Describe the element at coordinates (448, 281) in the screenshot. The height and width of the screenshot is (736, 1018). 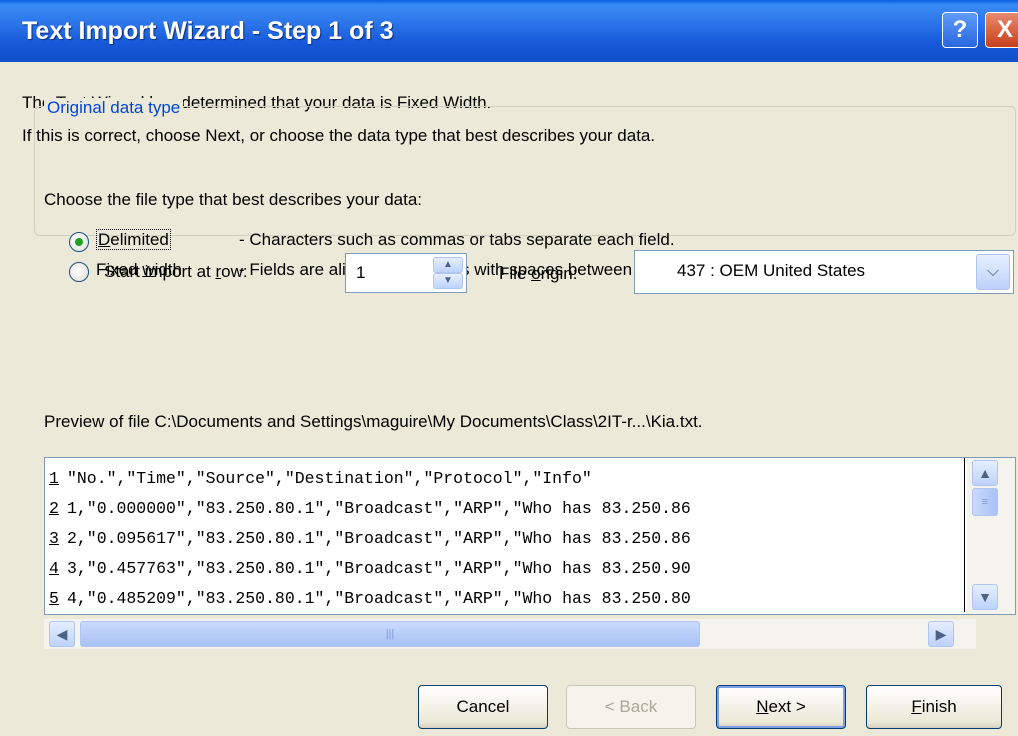
I see `spin-down-icon: ▼` at that location.